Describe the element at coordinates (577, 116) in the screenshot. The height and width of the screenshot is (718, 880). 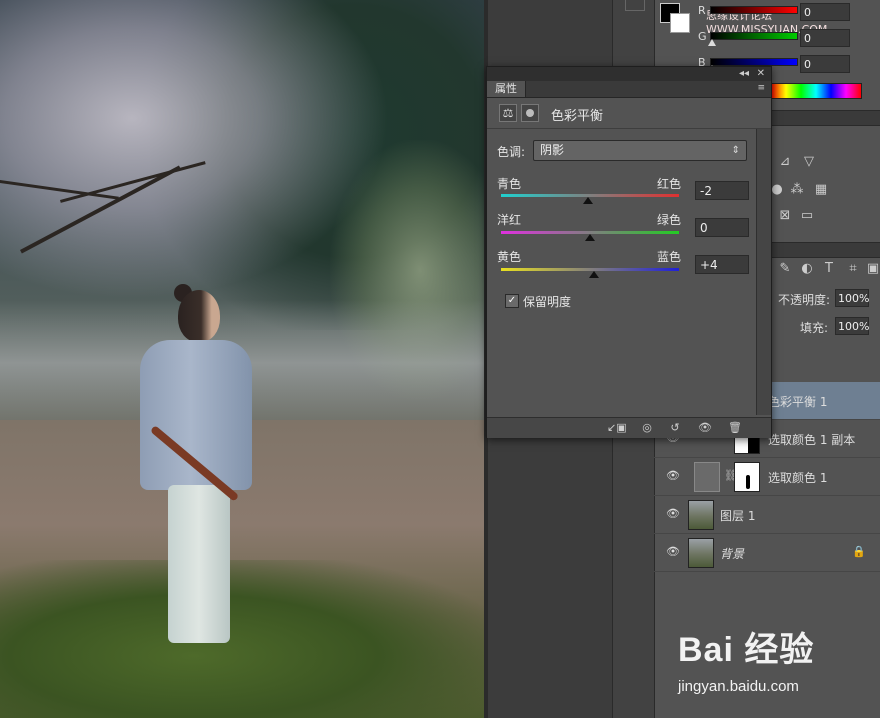
I see `adjustment-title: 色彩平衡` at that location.